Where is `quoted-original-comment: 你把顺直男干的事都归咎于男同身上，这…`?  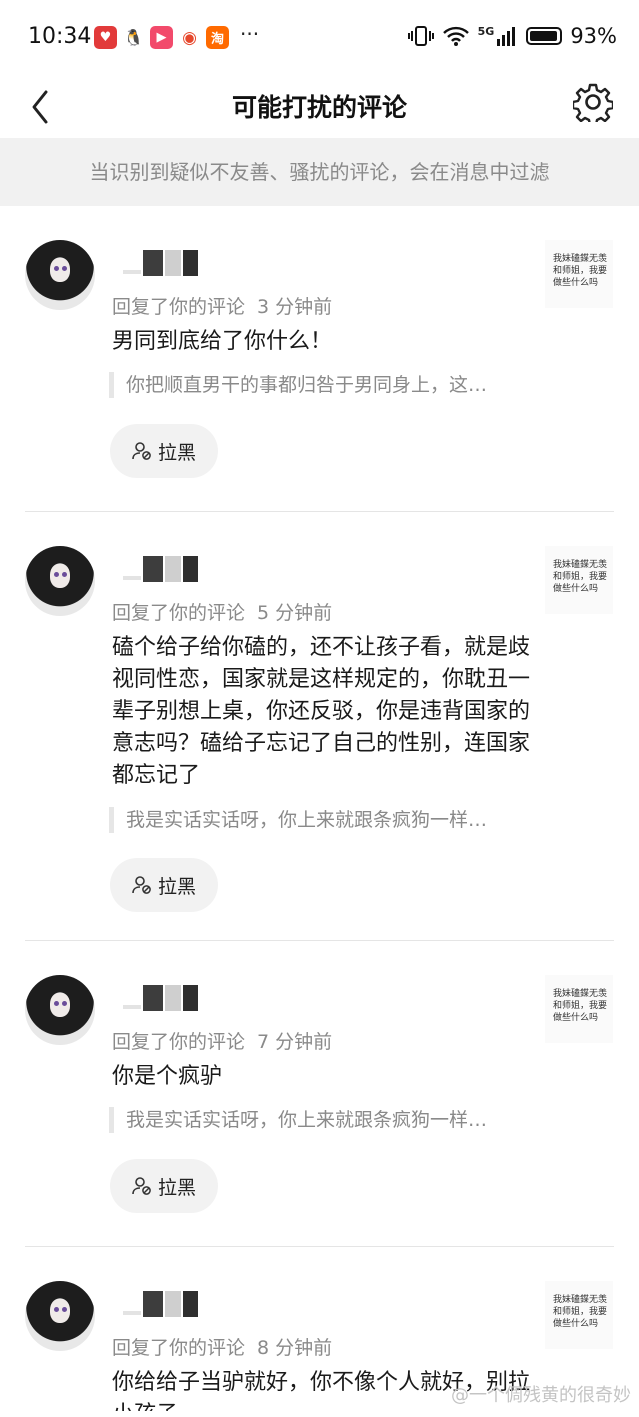 quoted-original-comment: 你把顺直男干的事都归咎于男同身上，这… is located at coordinates (317, 385).